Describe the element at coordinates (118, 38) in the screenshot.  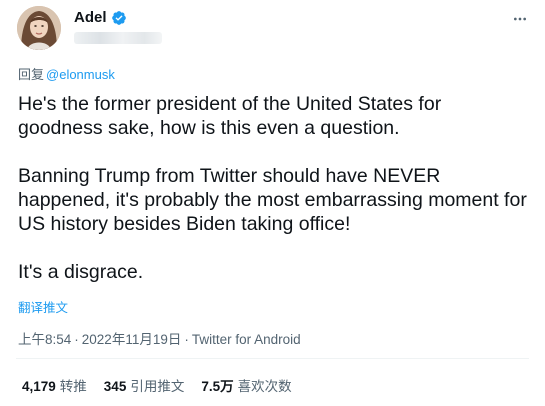
I see `author-handle-obscured` at that location.